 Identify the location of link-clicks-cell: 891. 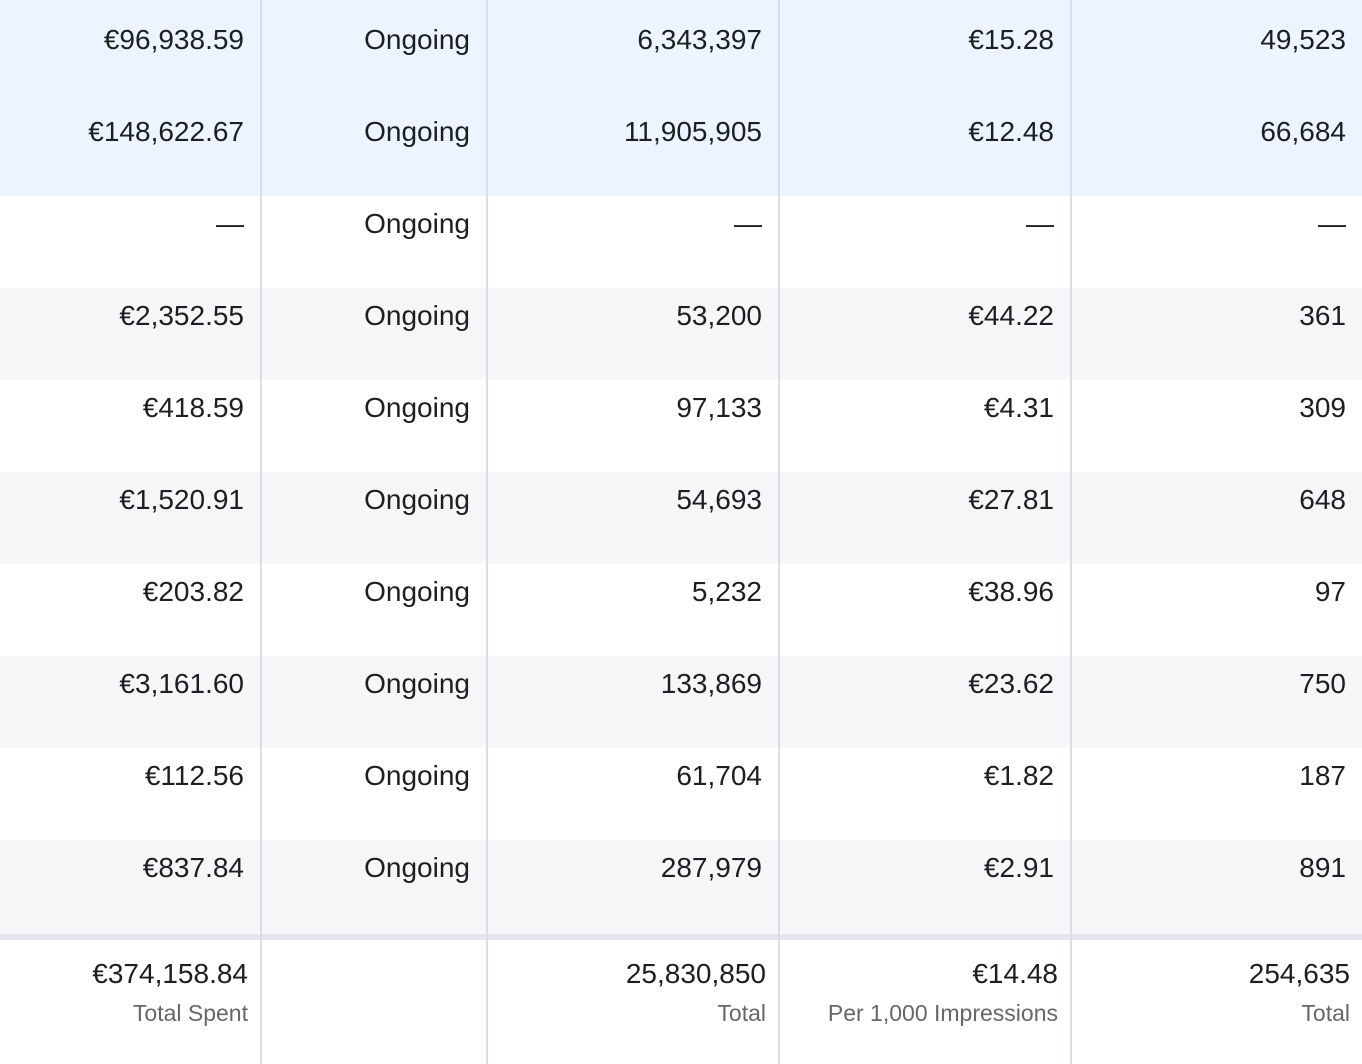
(1322, 867).